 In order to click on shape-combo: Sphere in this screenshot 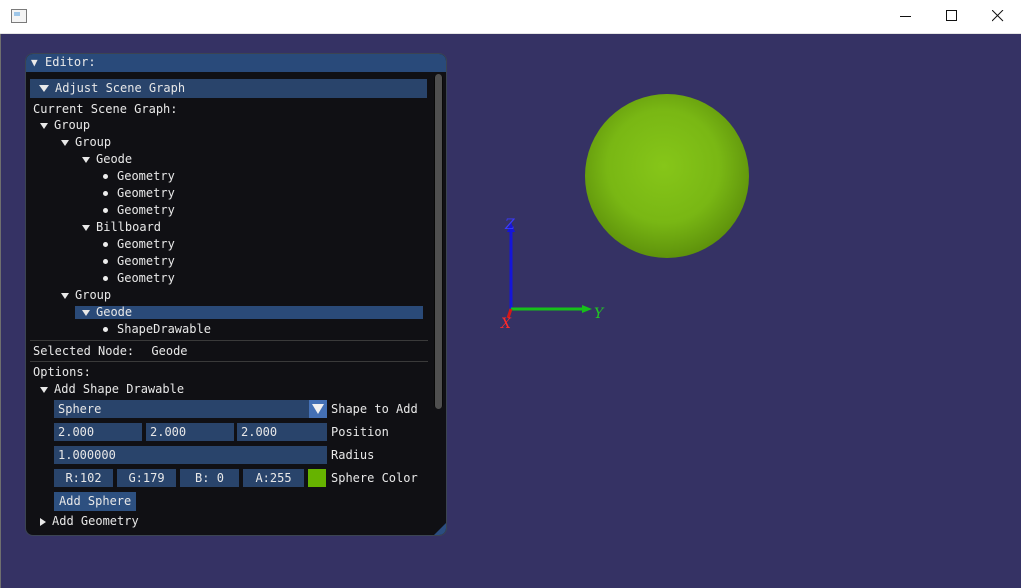, I will do `click(181, 409)`.